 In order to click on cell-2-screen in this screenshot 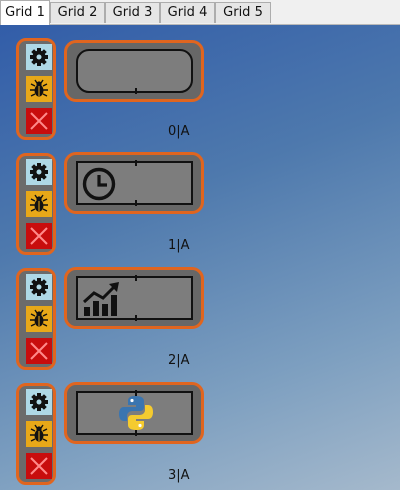, I will do `click(134, 298)`.